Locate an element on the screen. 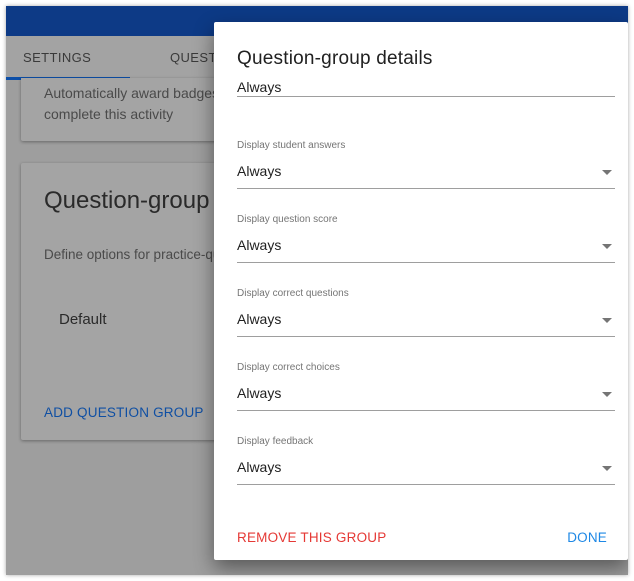  field-display-question-score: Display question score Always is located at coordinates (426, 238).